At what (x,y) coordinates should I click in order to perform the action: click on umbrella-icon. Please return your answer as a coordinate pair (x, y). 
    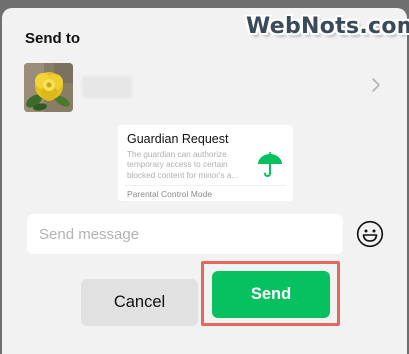
    Looking at the image, I should click on (270, 165).